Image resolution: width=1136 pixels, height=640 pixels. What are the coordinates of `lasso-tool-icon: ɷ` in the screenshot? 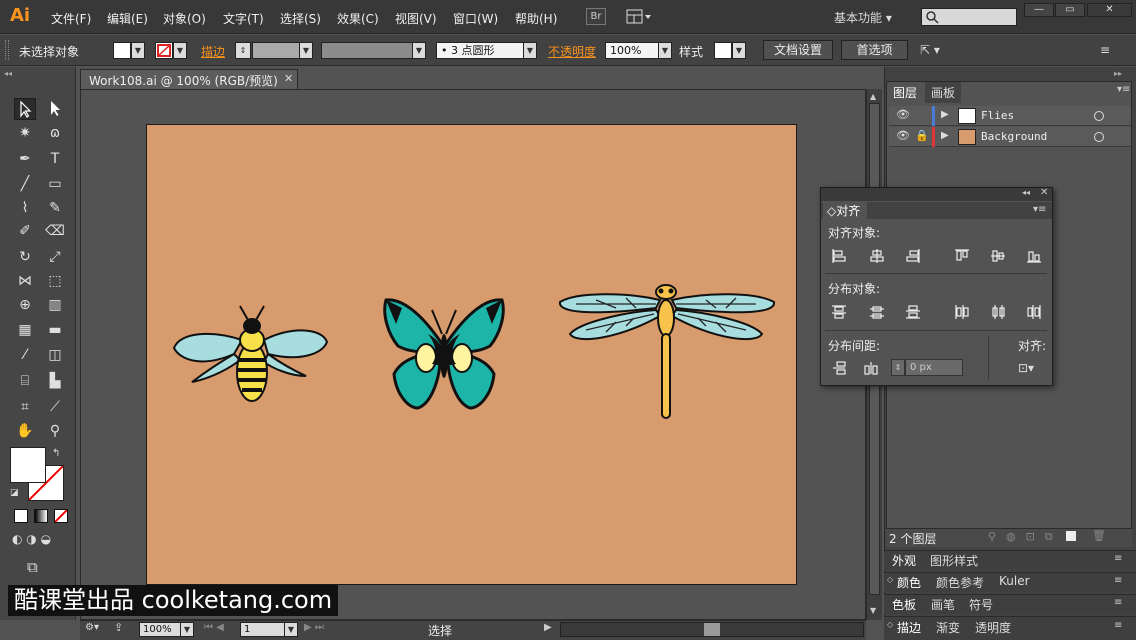 It's located at (55, 133).